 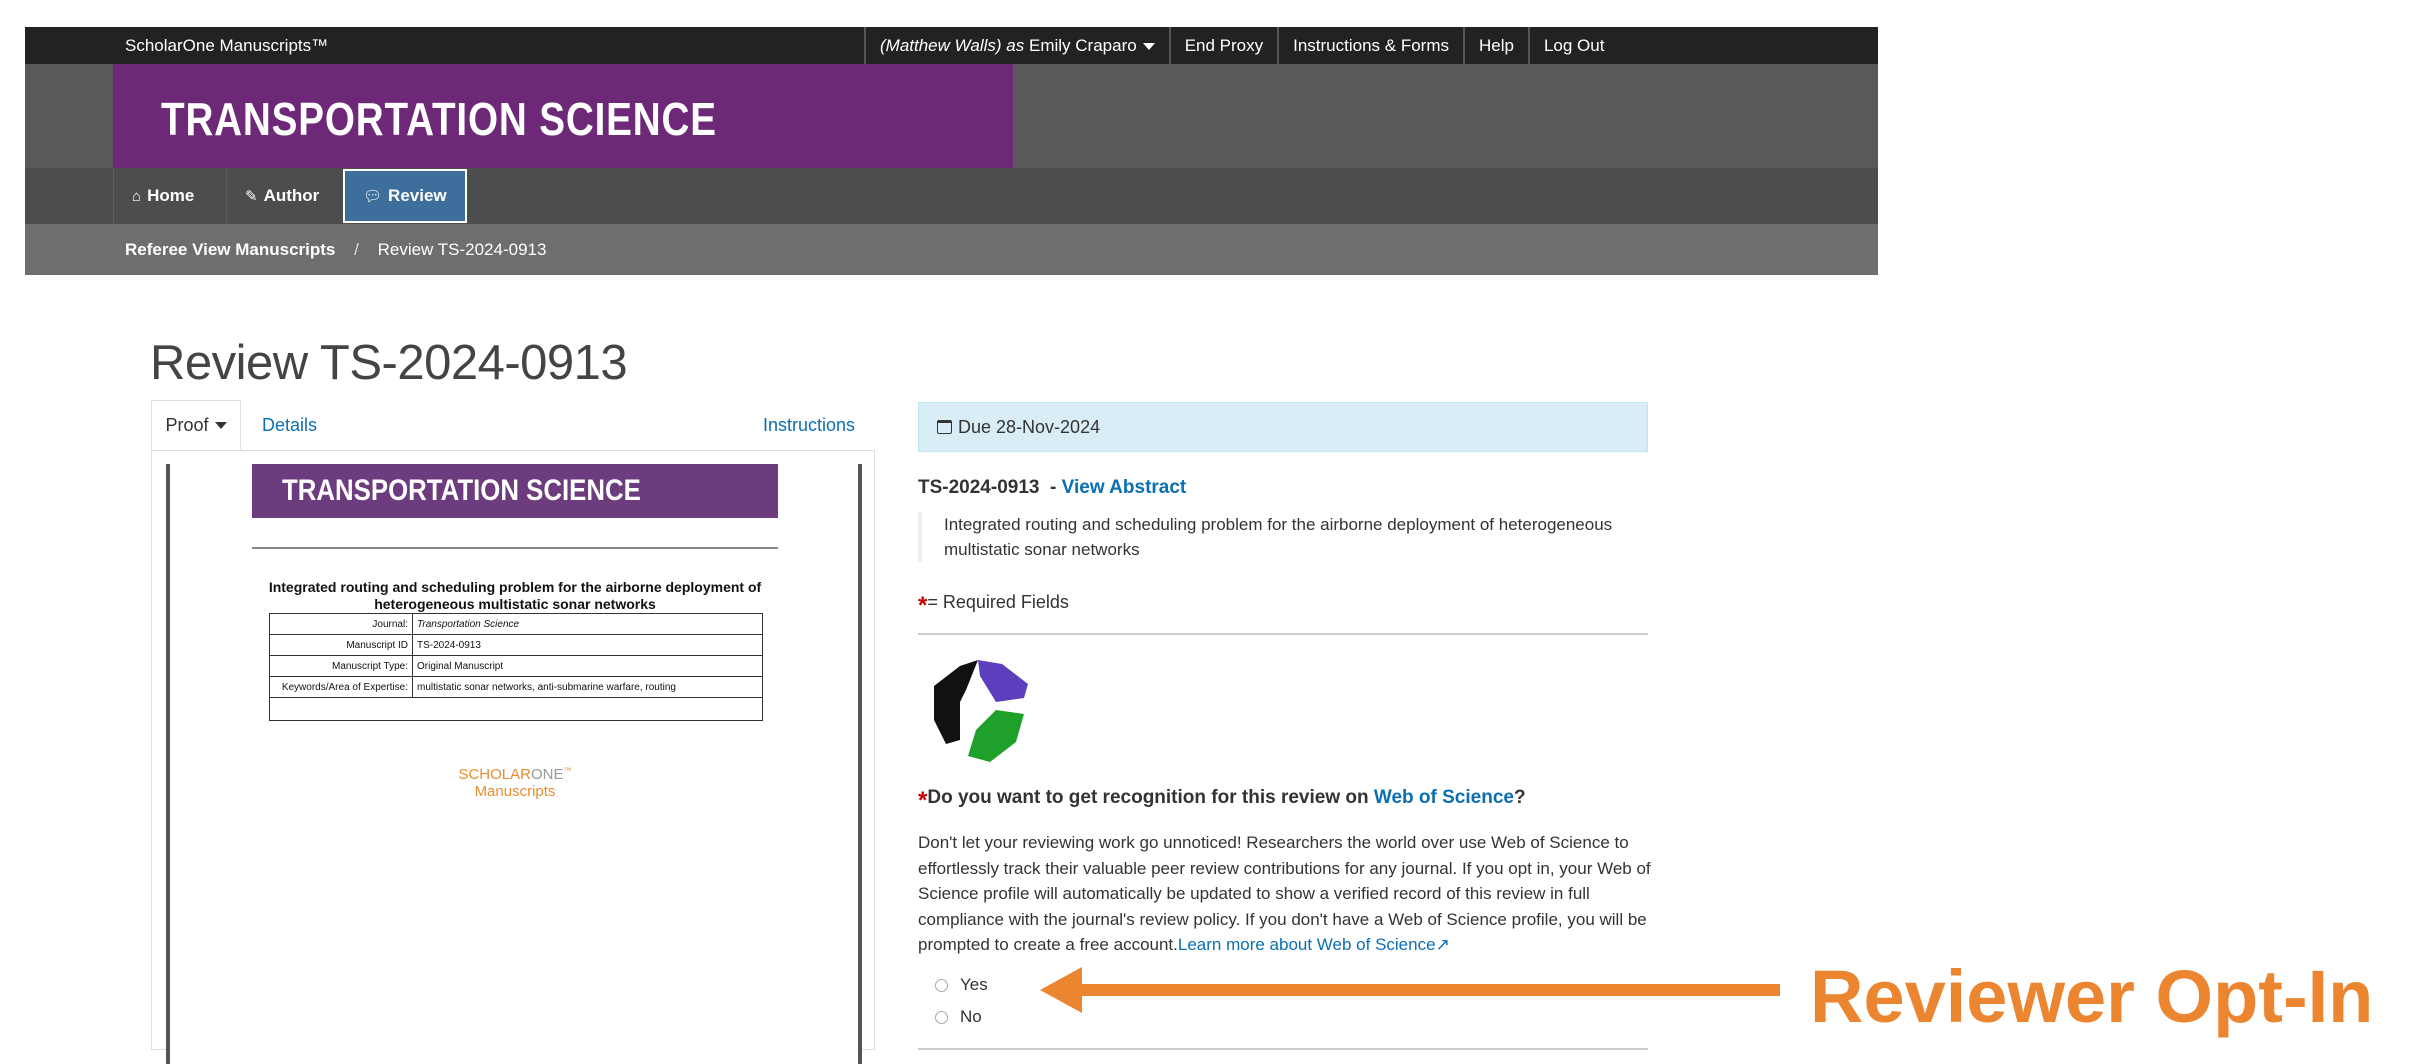 I want to click on proxy-as: as, so click(x=1015, y=45).